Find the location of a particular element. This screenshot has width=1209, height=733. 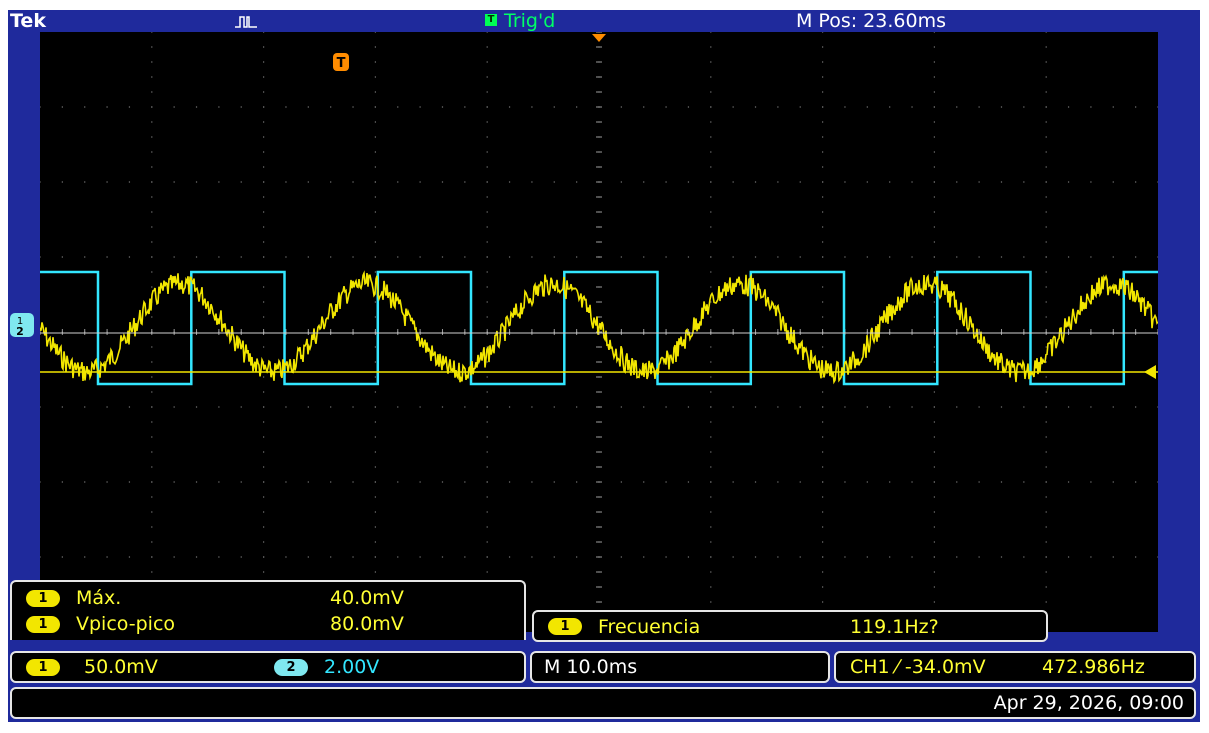

timebase-scale: M 10.0ms is located at coordinates (591, 667).